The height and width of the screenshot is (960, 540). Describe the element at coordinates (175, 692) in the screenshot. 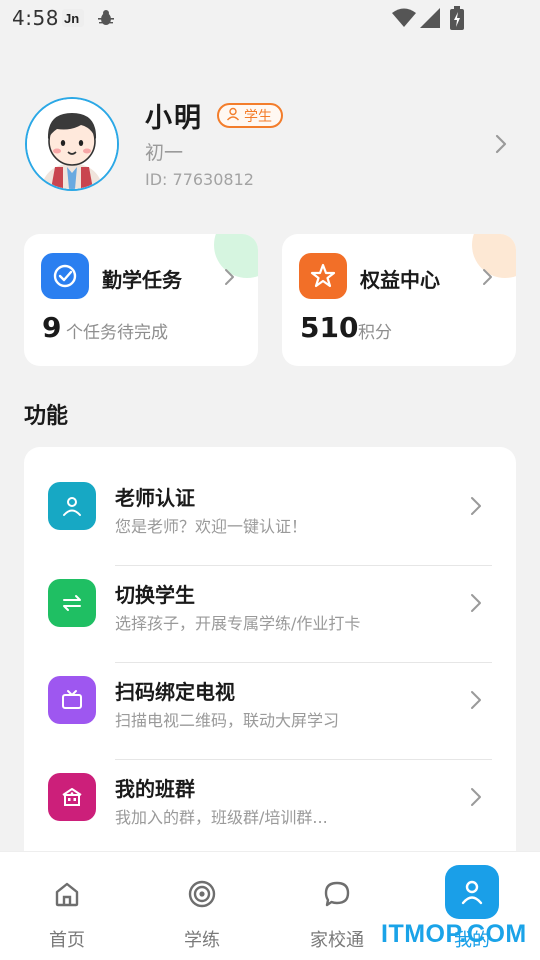

I see `list-item-title: 扫码绑定电视` at that location.